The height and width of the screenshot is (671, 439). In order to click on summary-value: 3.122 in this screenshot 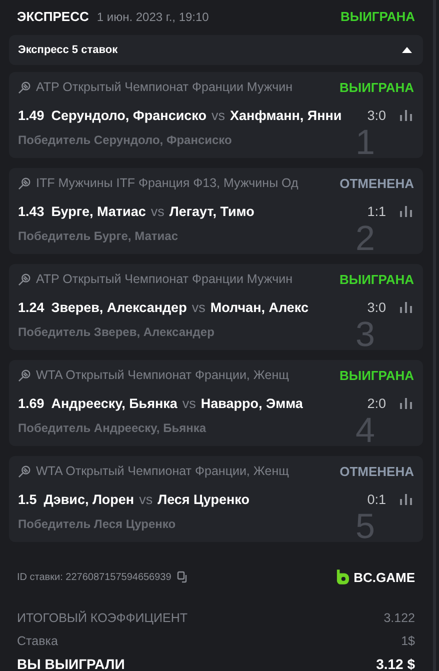, I will do `click(399, 617)`.